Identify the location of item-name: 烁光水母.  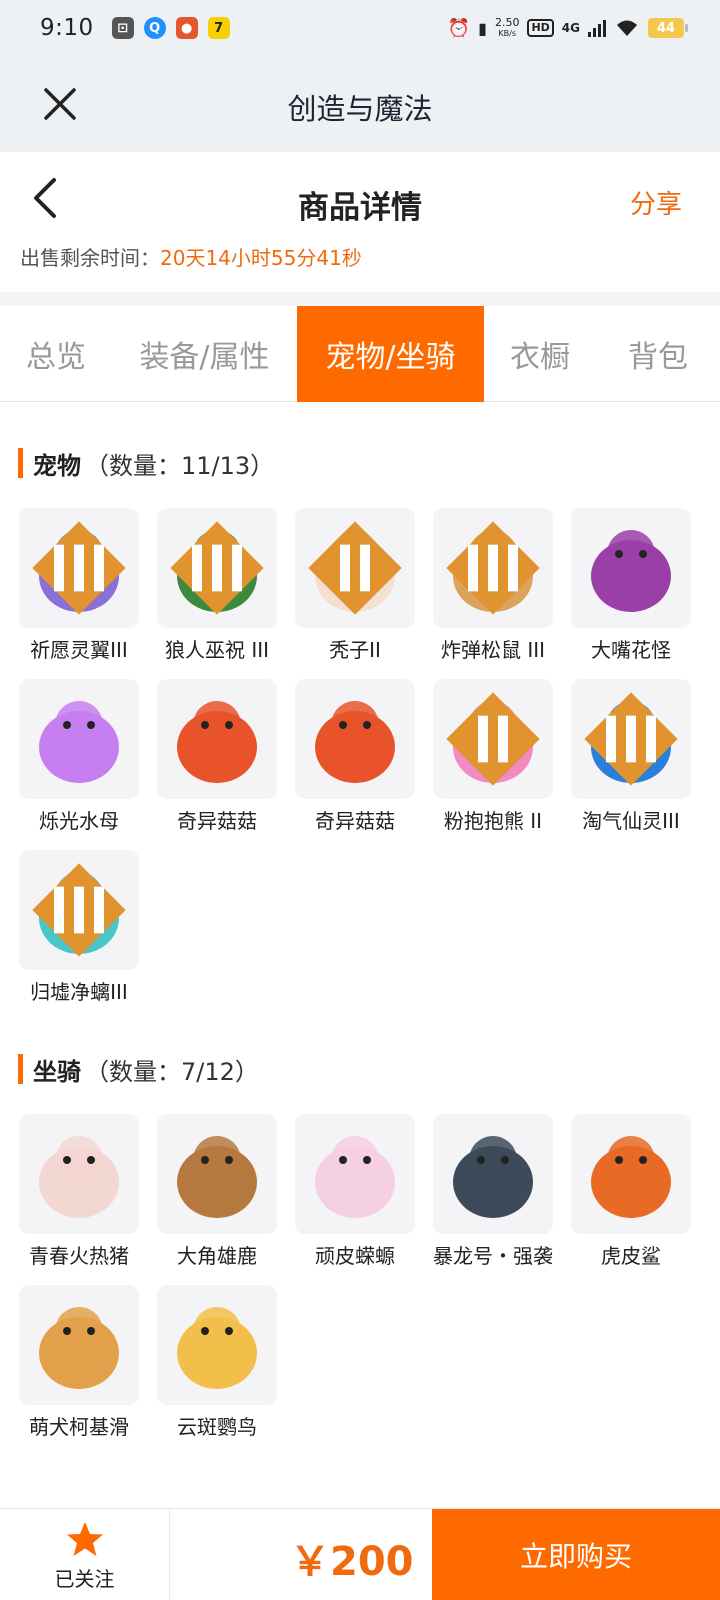
(79, 821).